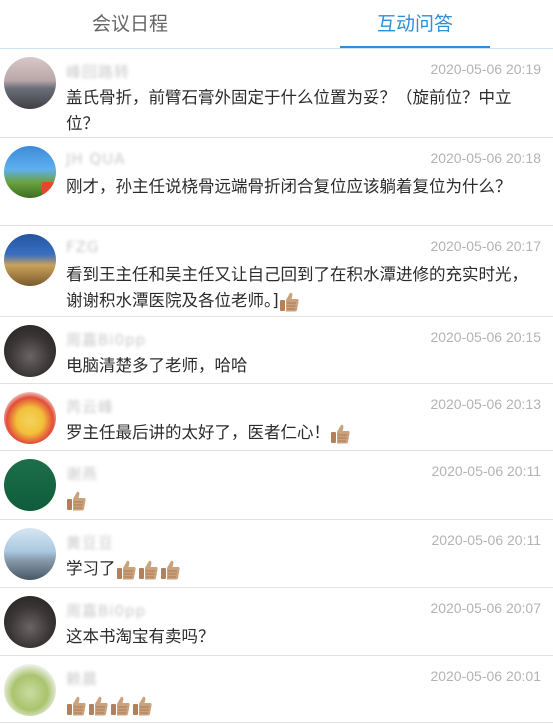 Image resolution: width=553 pixels, height=725 pixels. Describe the element at coordinates (300, 366) in the screenshot. I see `message-content: 电脑清楚多了老师，哈哈` at that location.